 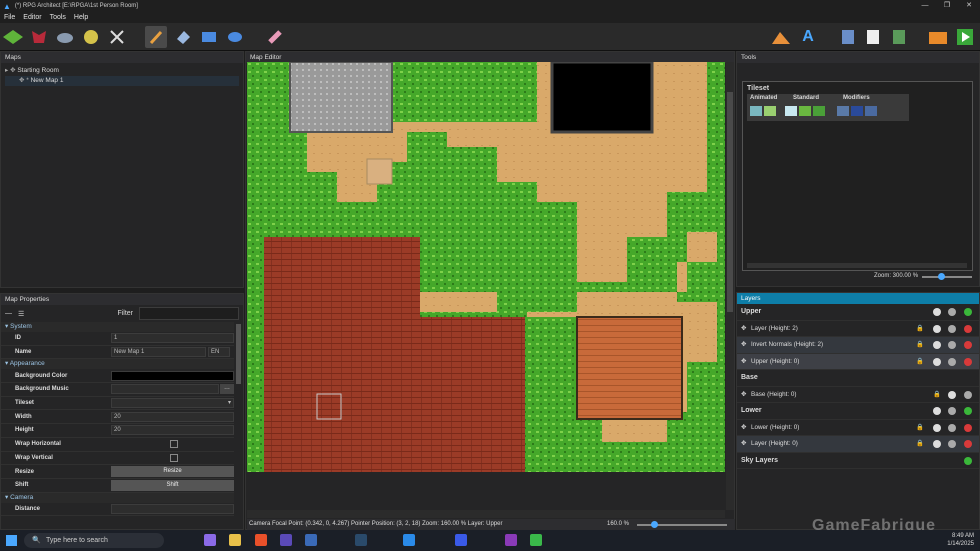 I want to click on windows-start-icon, so click(x=11, y=540).